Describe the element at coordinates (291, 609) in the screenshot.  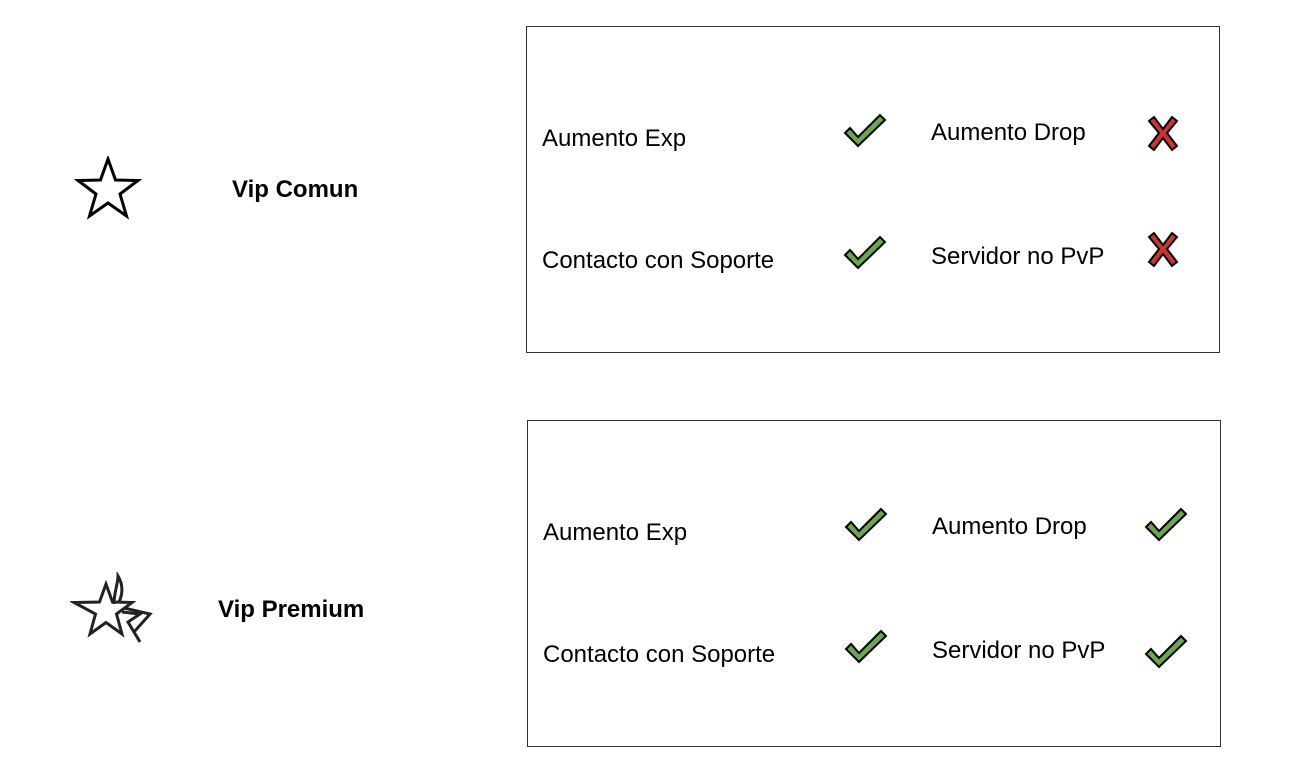
I see `tier-name: Vip Premium` at that location.